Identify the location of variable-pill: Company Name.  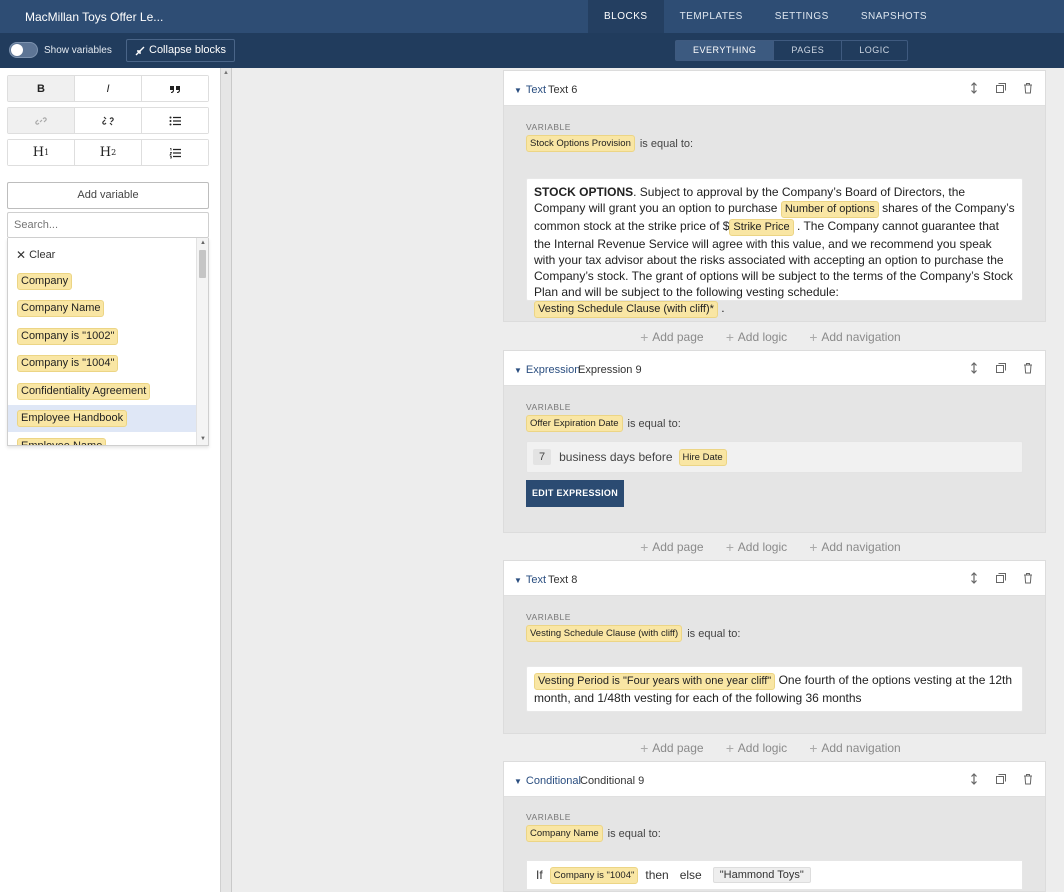
(564, 833).